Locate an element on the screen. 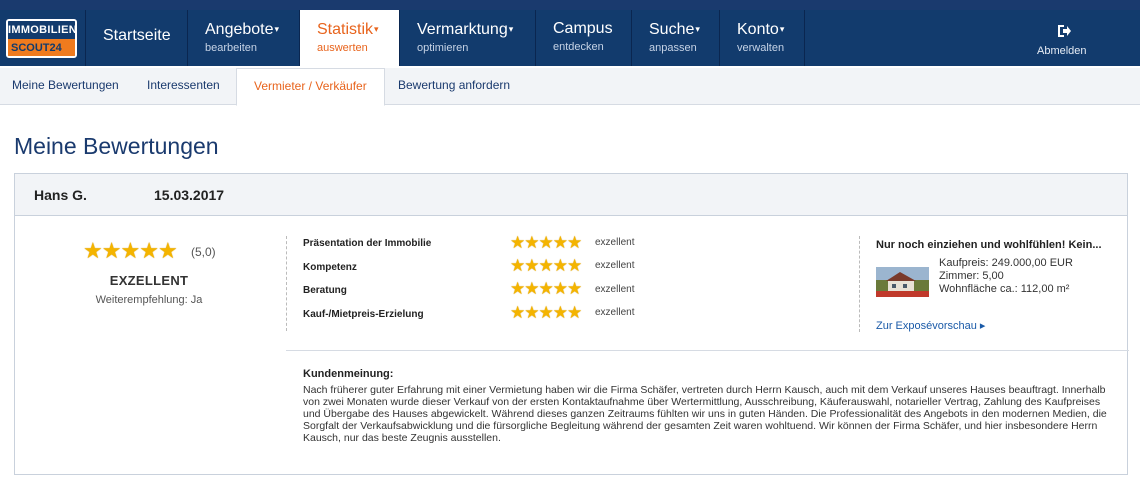 Image resolution: width=1140 pixels, height=486 pixels. nav-statistik-sub: auswerten is located at coordinates (342, 48).